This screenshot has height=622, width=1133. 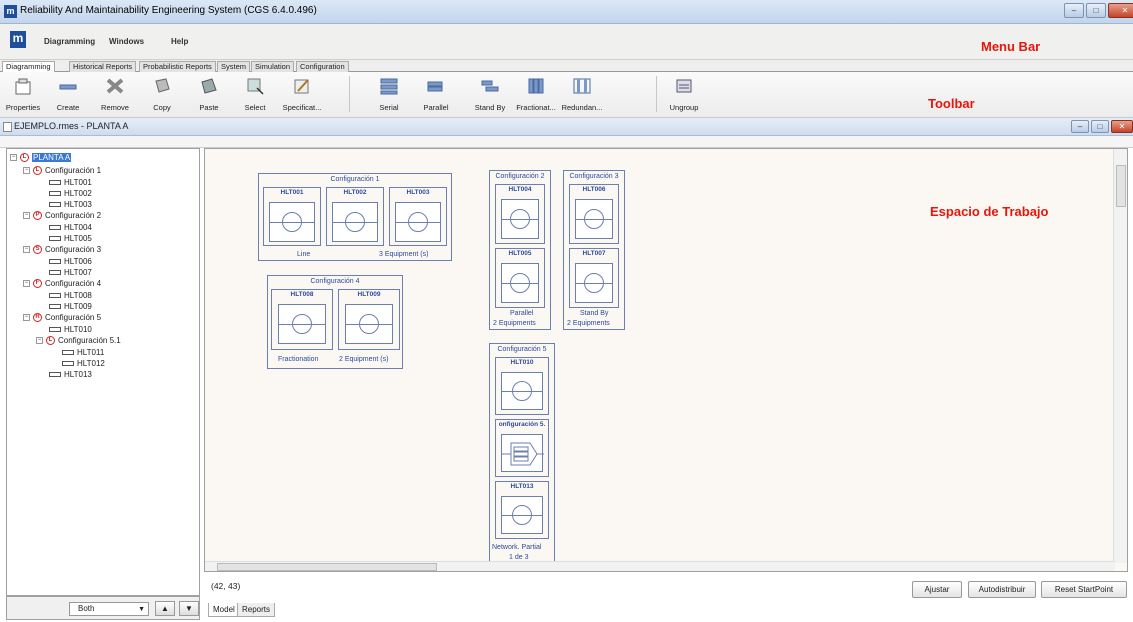 I want to click on config-type-label: Parallel, so click(x=522, y=313).